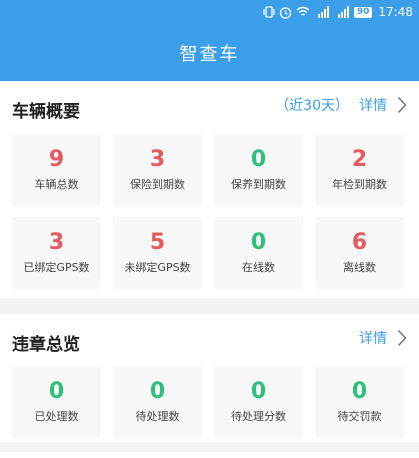 The height and width of the screenshot is (458, 419). What do you see at coordinates (363, 12) in the screenshot?
I see `battery-level: 90` at bounding box center [363, 12].